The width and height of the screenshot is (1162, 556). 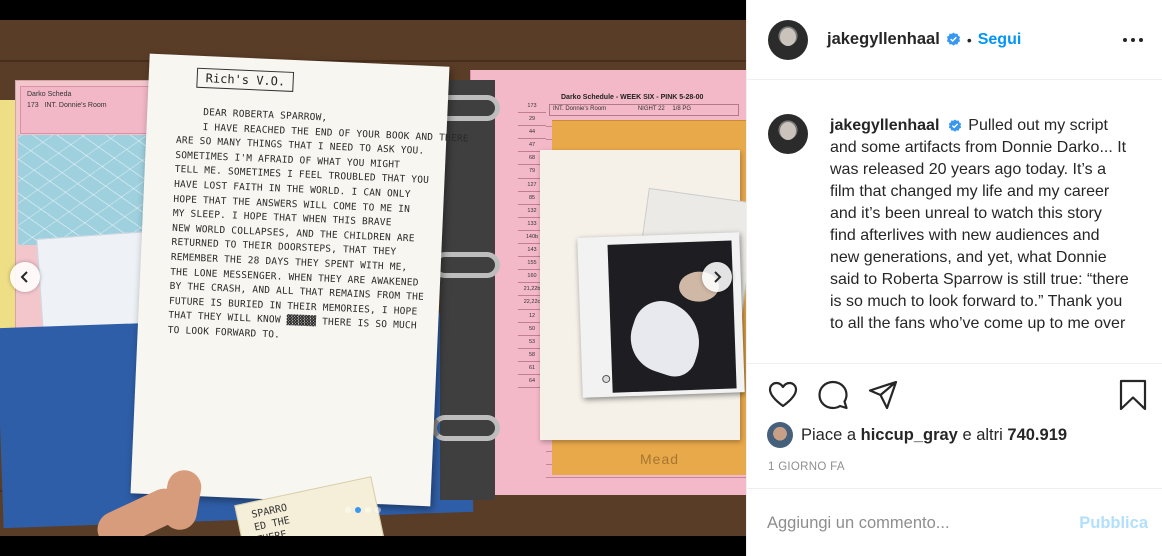 What do you see at coordinates (660, 459) in the screenshot?
I see `mead-logo: Mead` at bounding box center [660, 459].